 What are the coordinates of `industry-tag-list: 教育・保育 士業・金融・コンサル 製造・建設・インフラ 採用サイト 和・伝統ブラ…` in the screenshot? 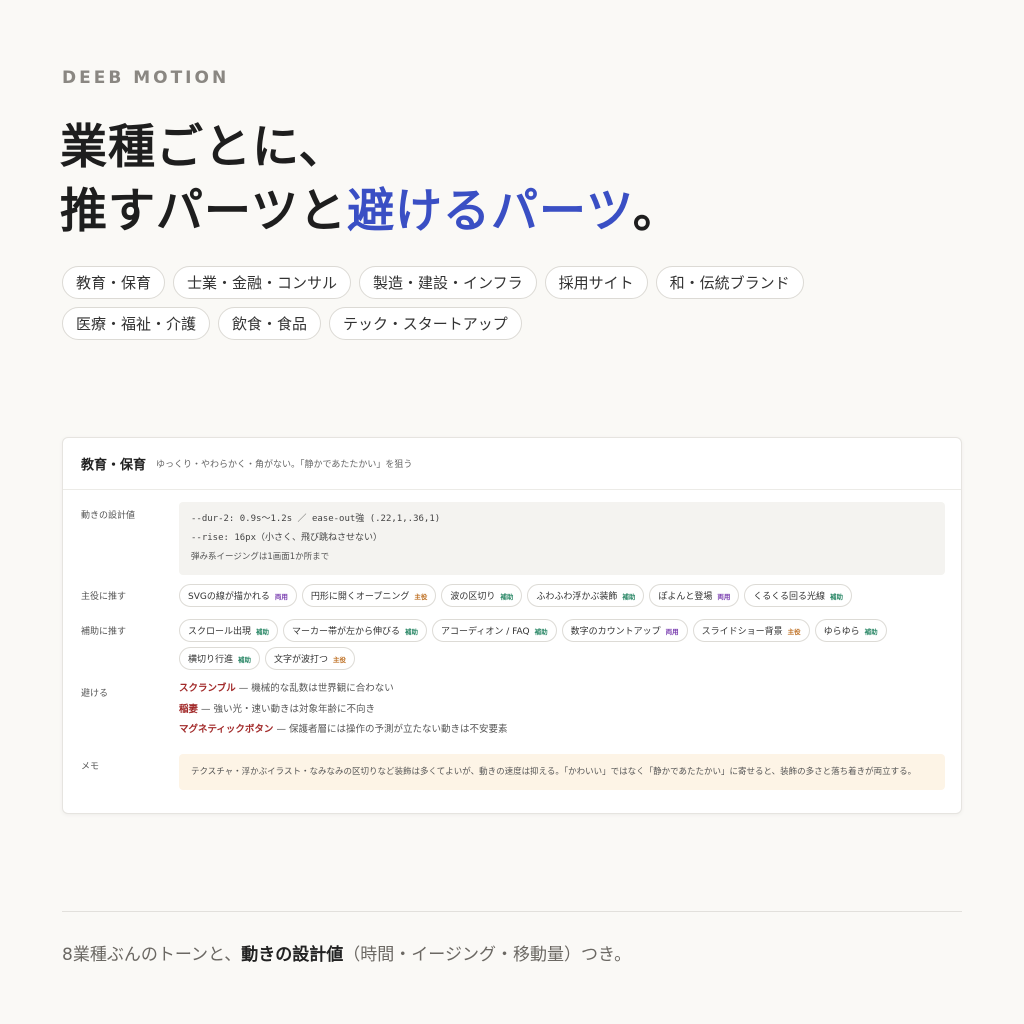 It's located at (462, 303).